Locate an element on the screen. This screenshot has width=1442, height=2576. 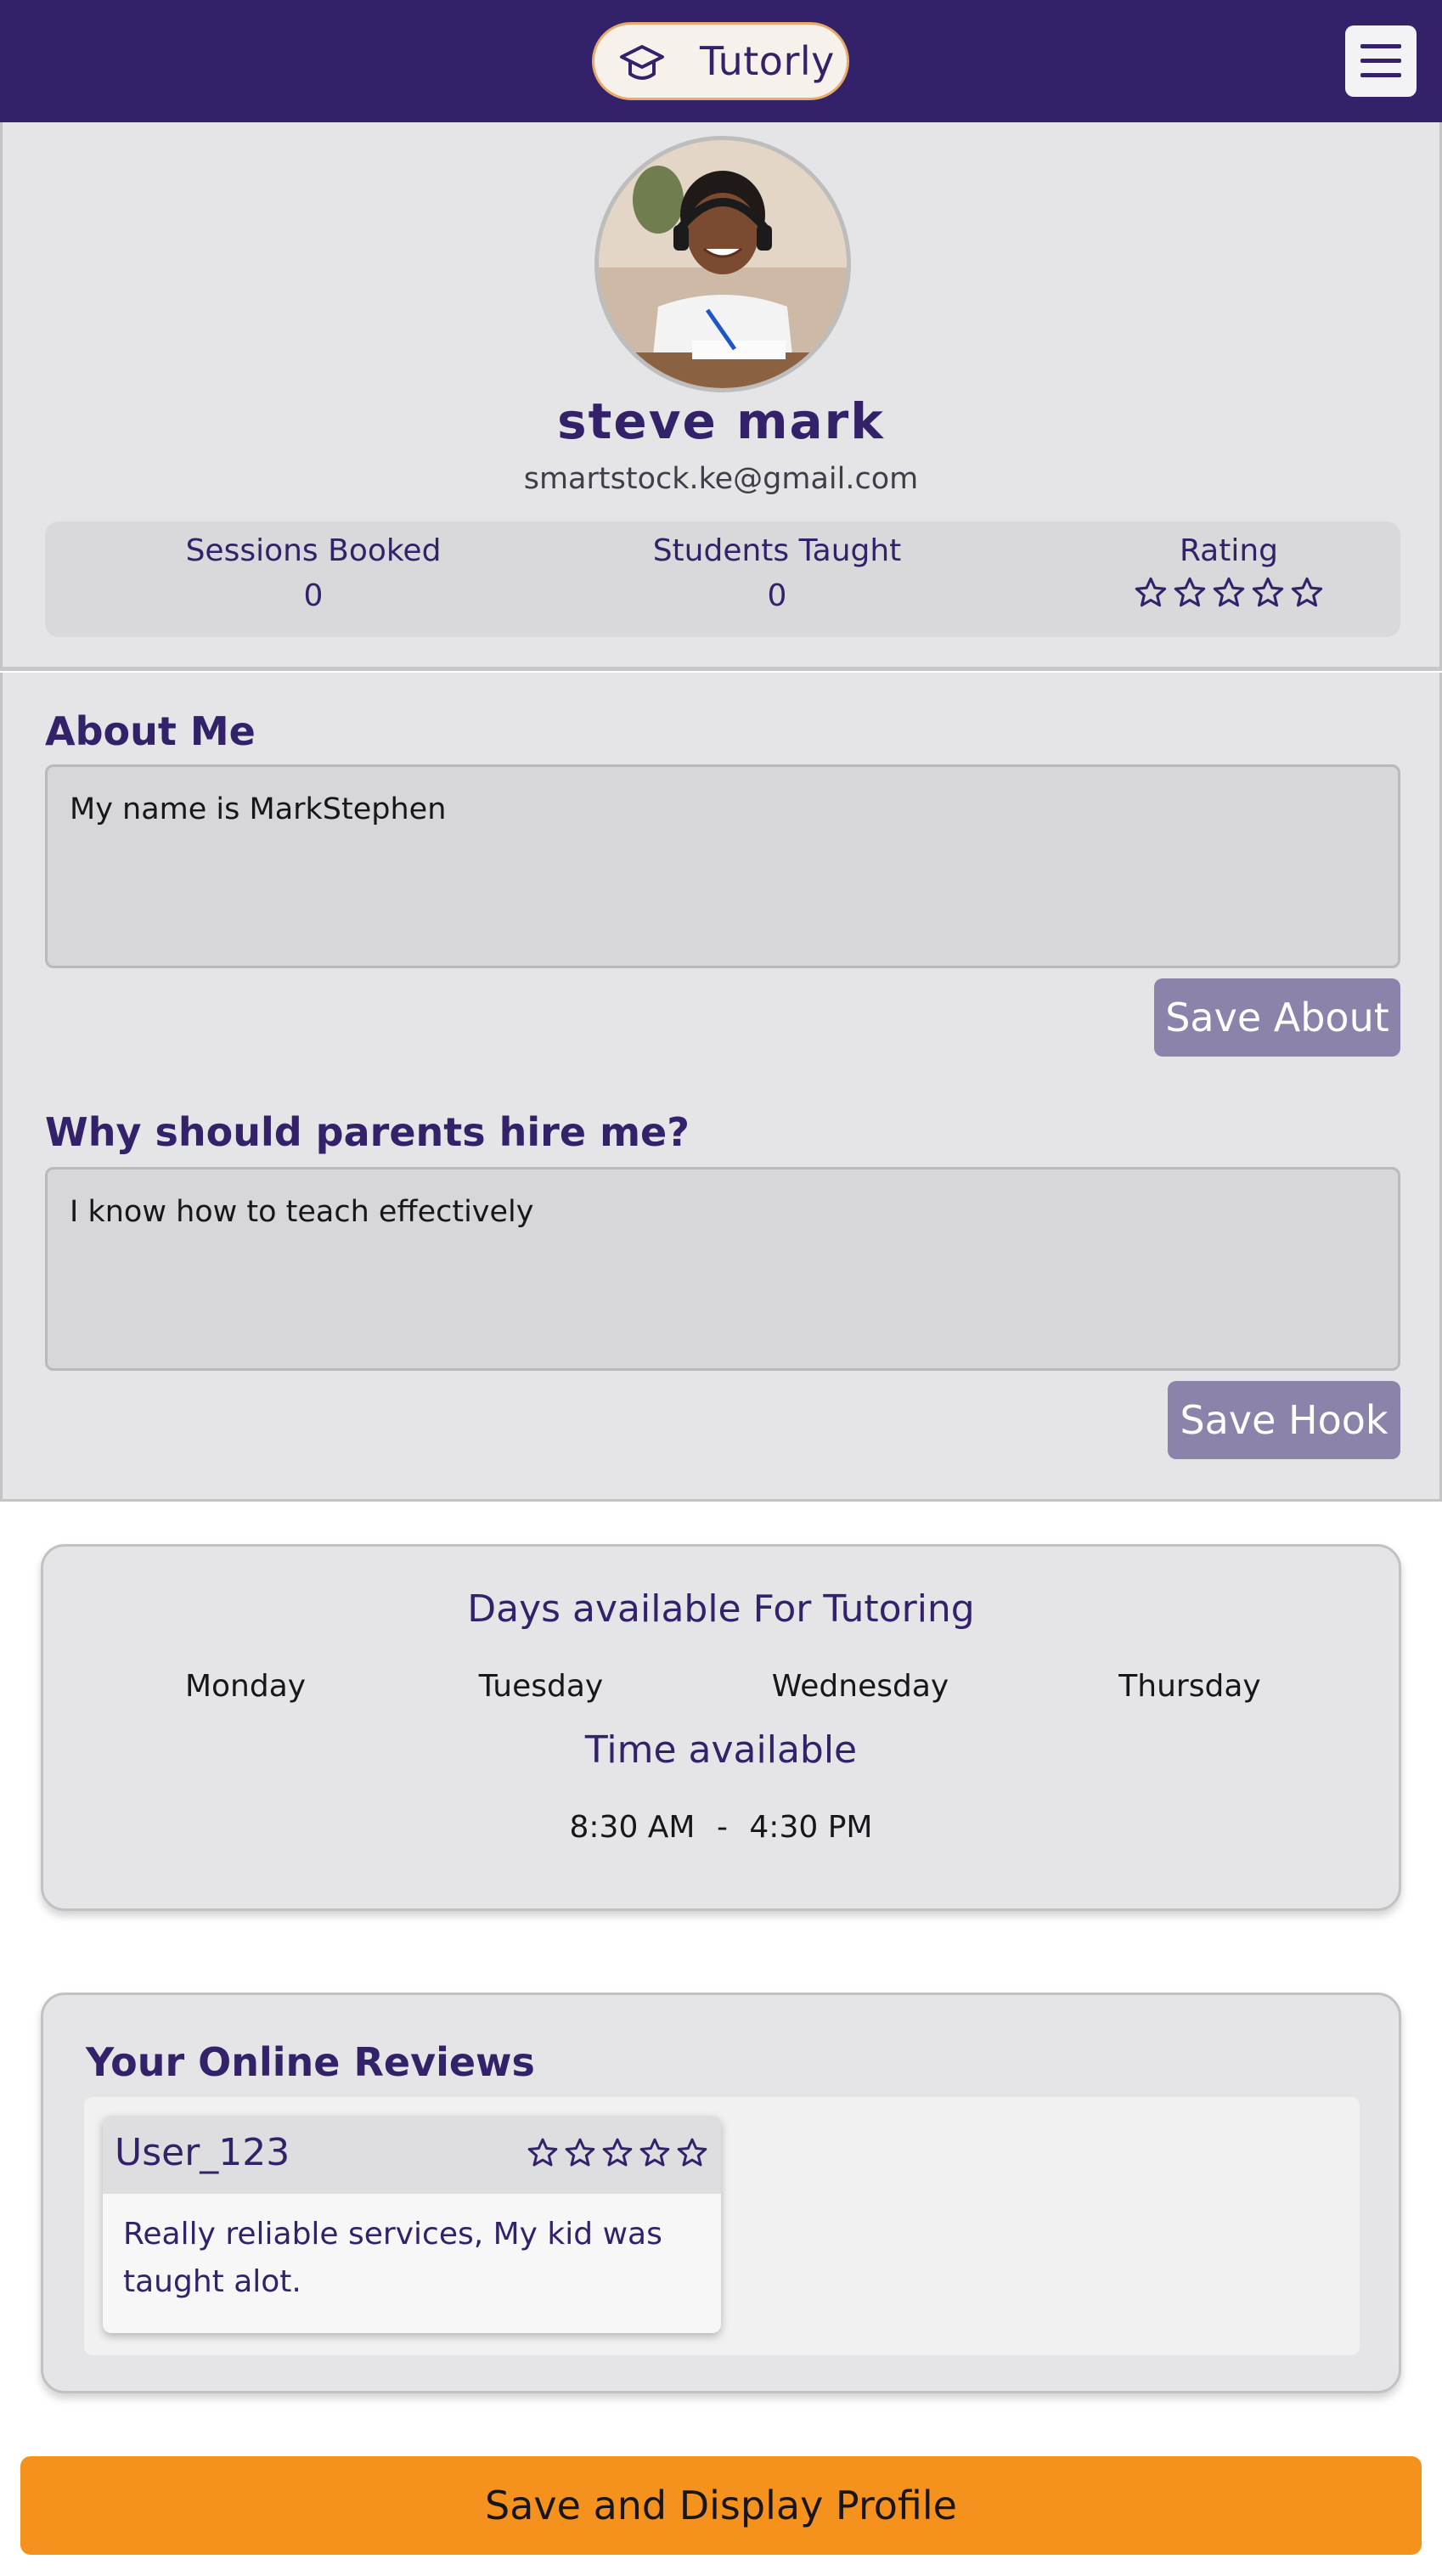
time-range: 8:30 AM - 4:30 PM is located at coordinates (721, 1827).